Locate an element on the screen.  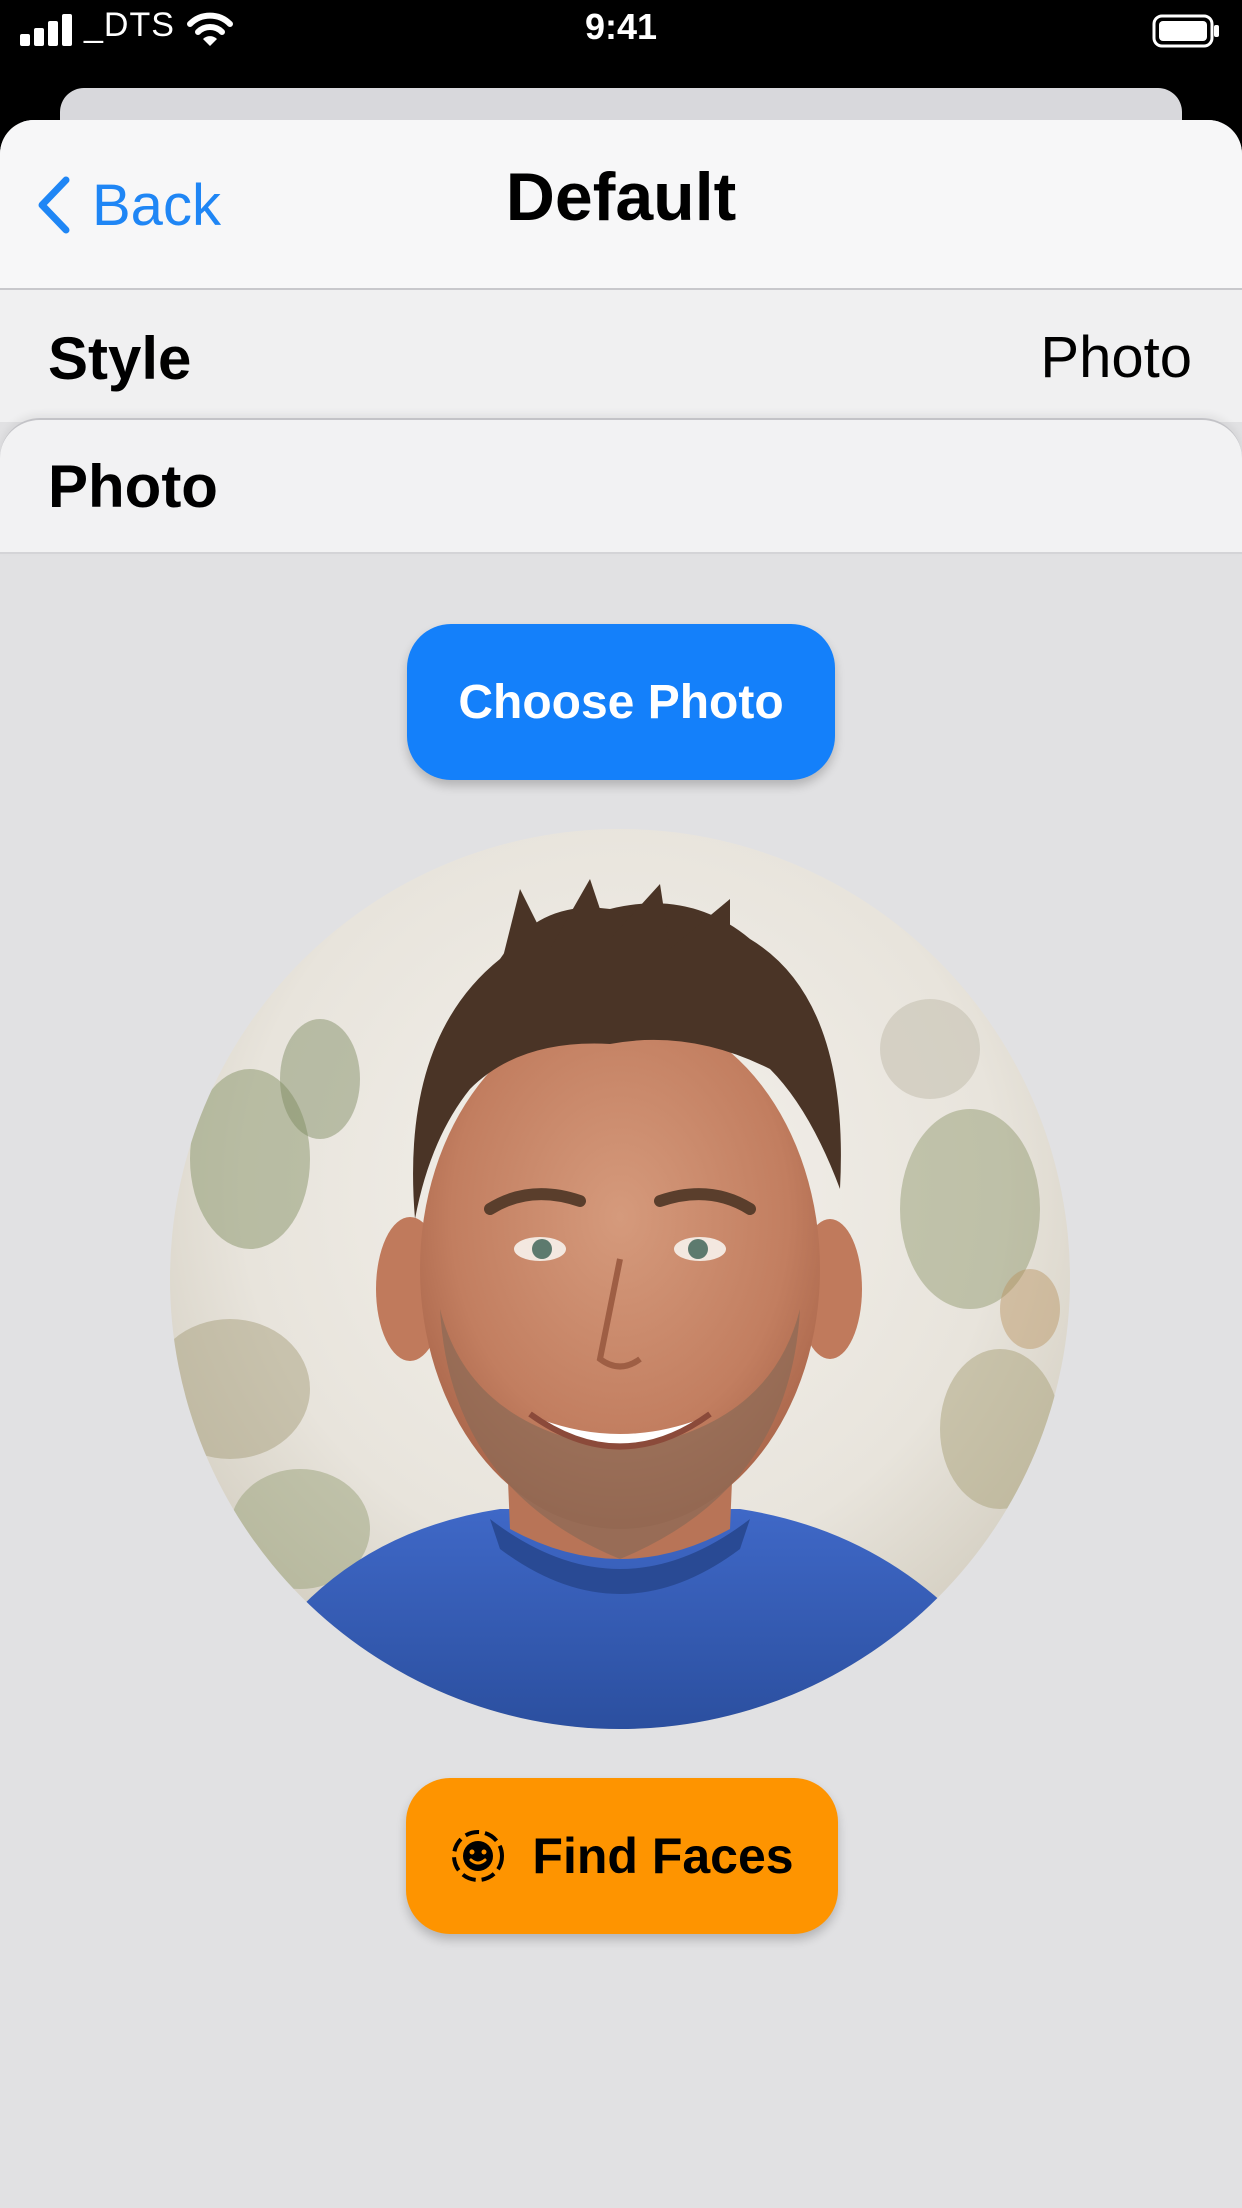
page-title: Default is located at coordinates (621, 197).